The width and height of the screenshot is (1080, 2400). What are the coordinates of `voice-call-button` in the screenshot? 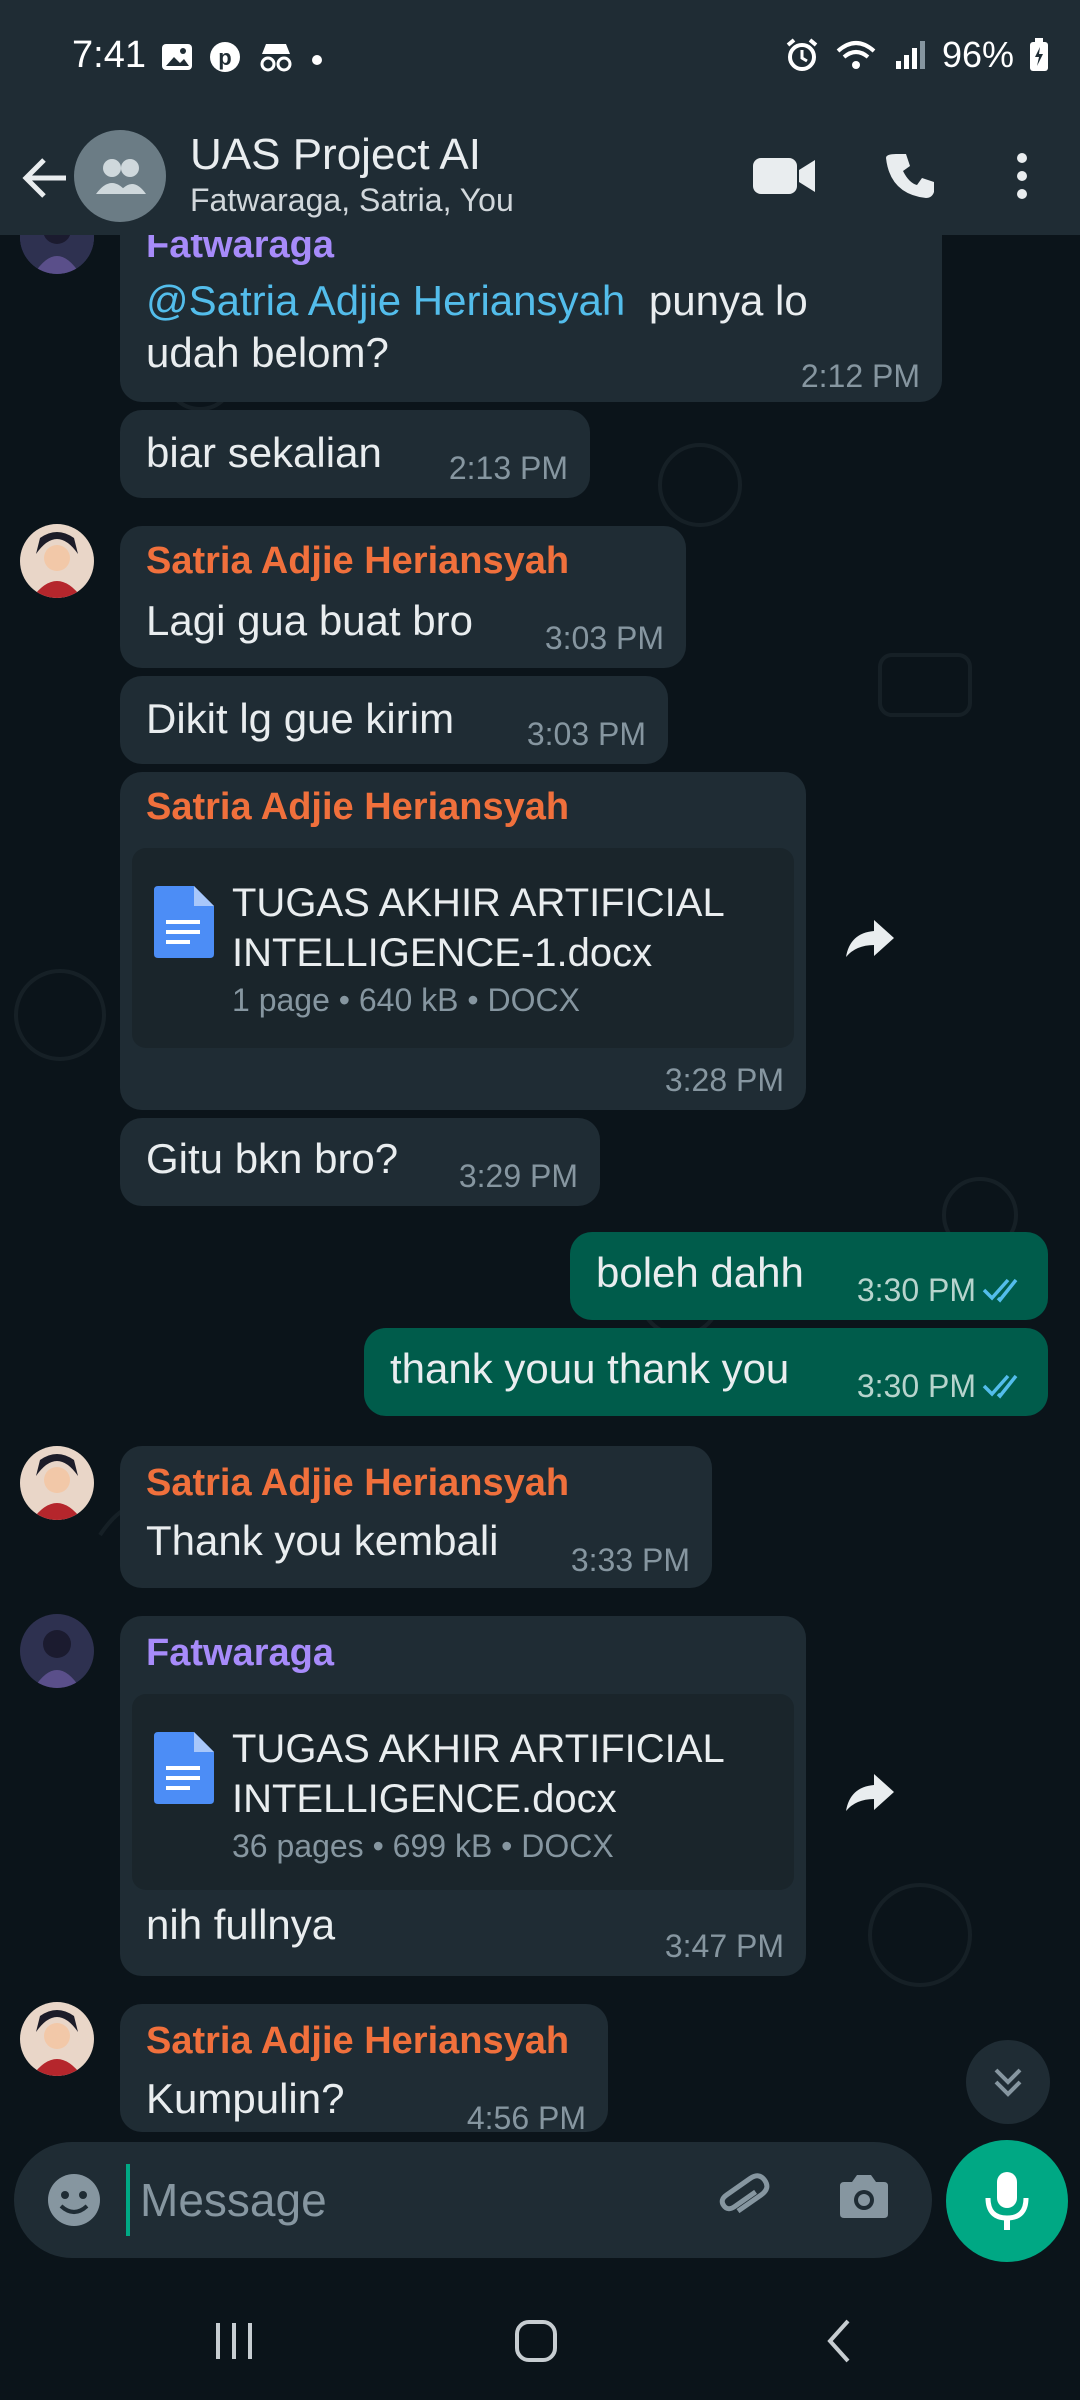 It's located at (912, 176).